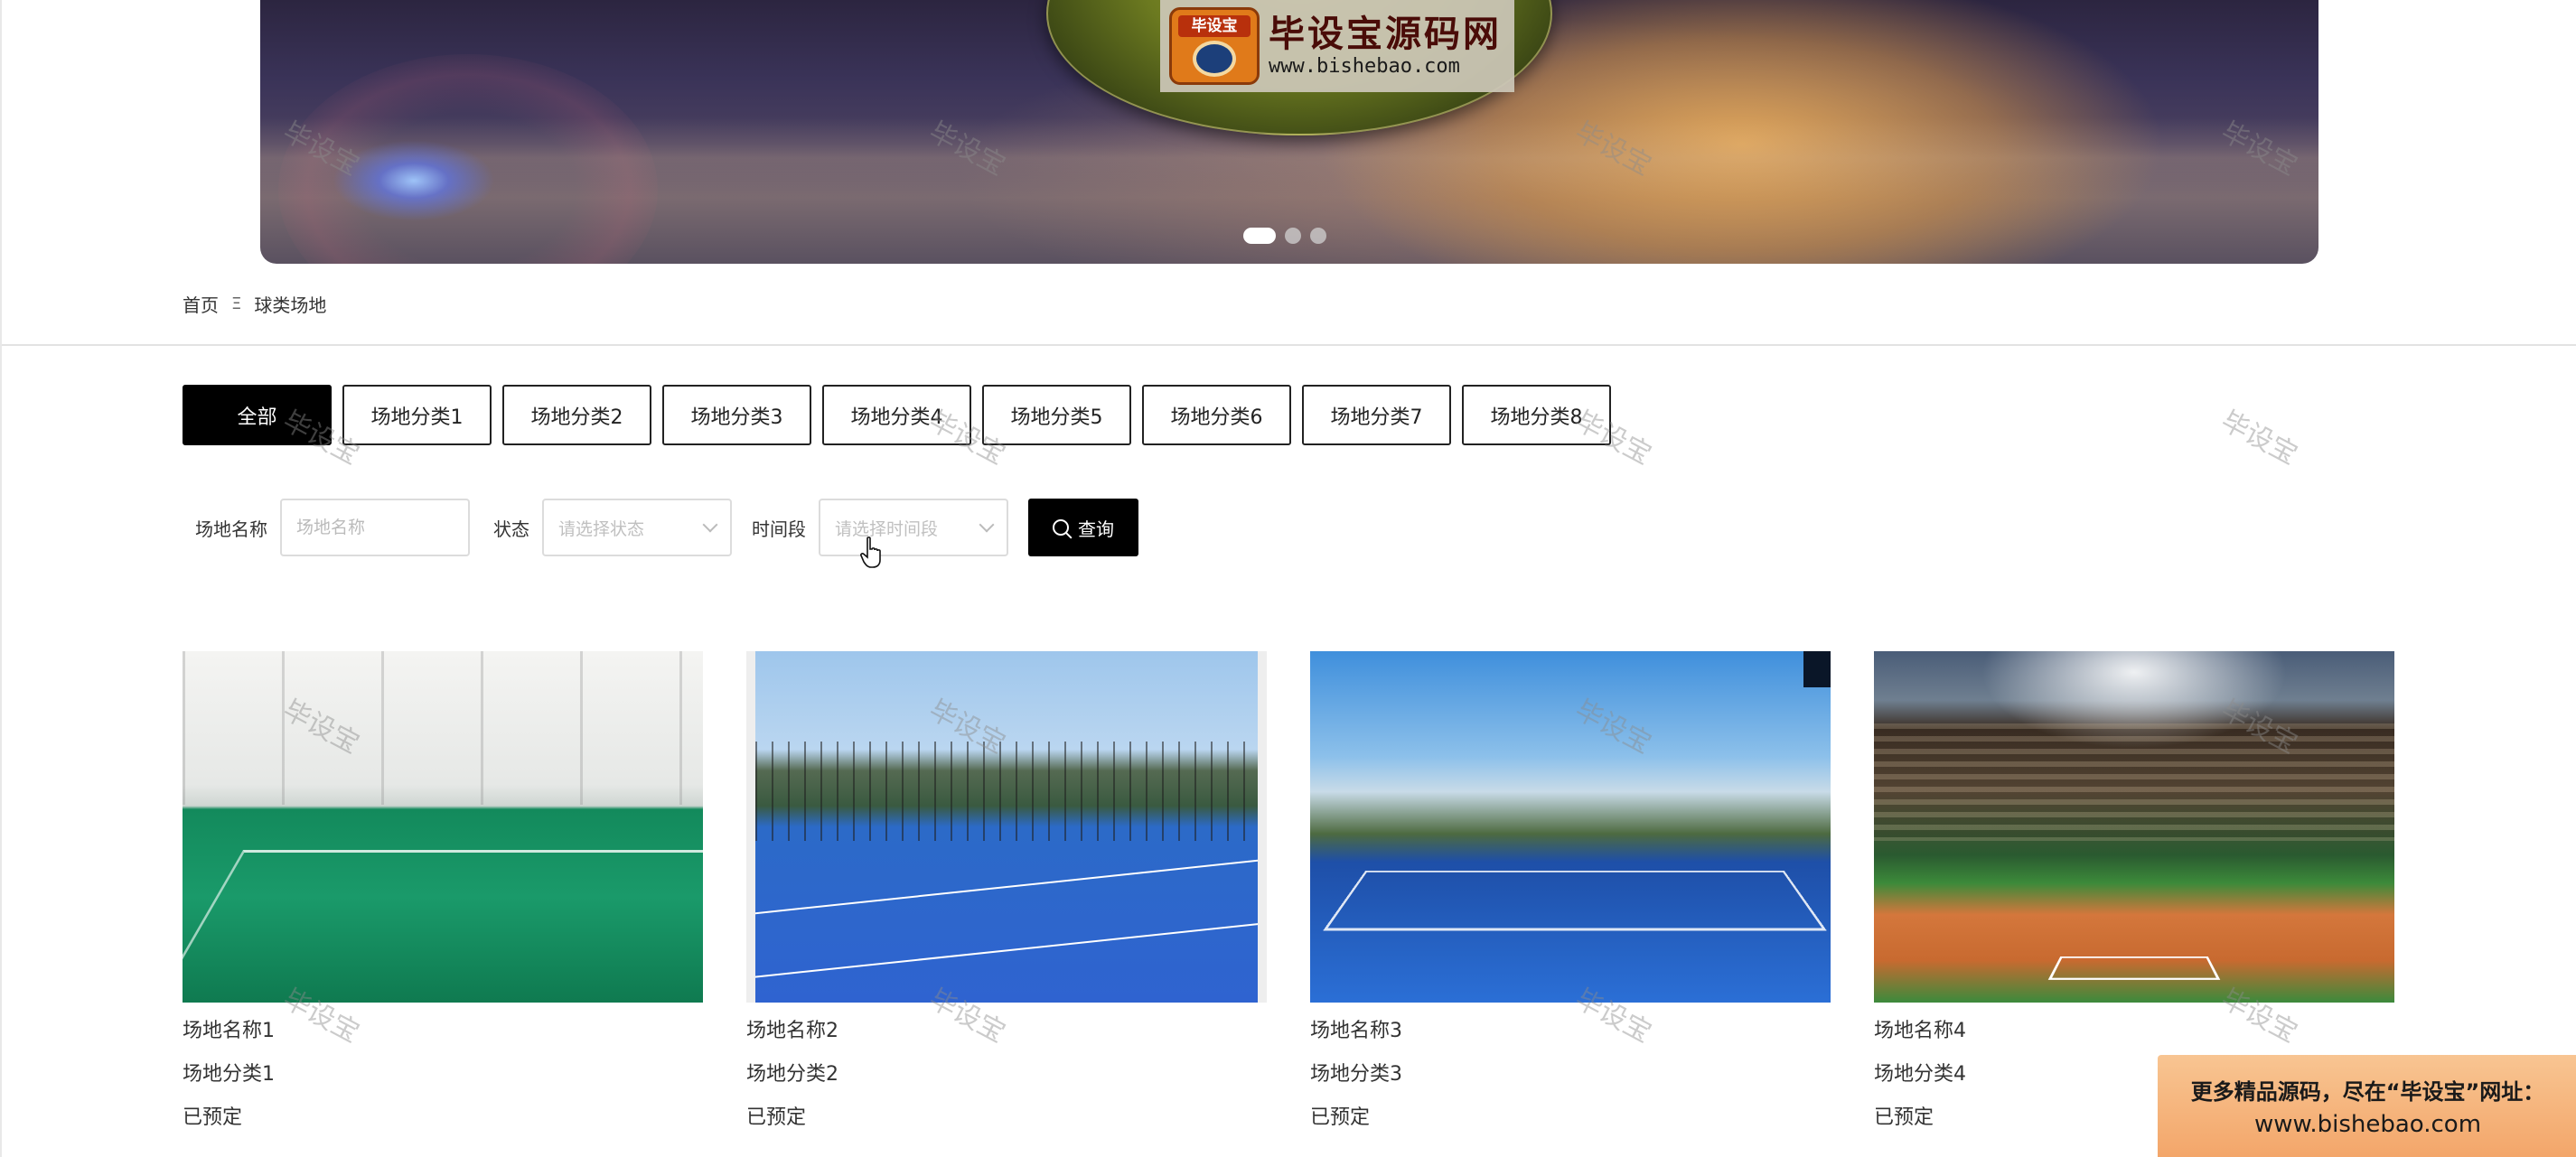 This screenshot has width=2576, height=1157. Describe the element at coordinates (1214, 59) in the screenshot. I see `logo-face-icon` at that location.